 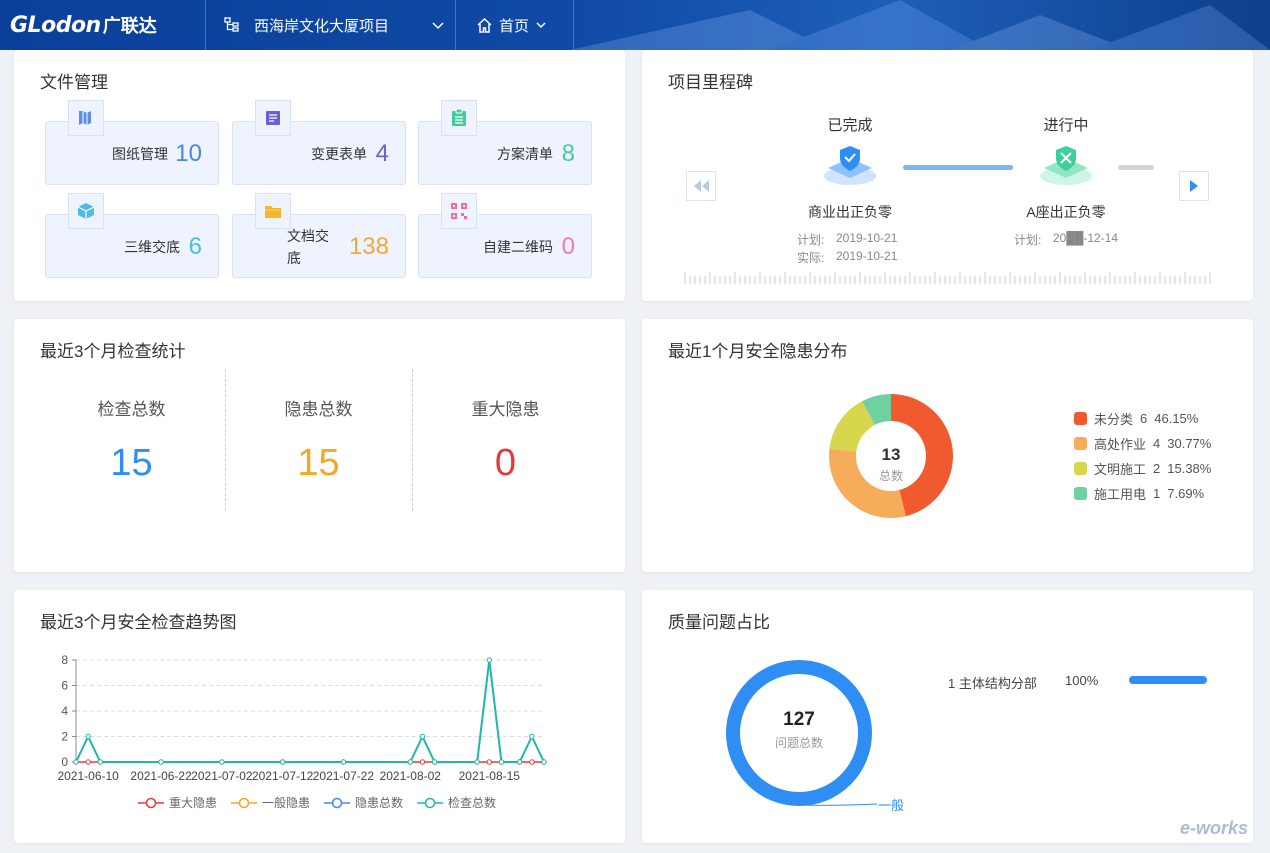 I want to click on x-tick-label: 2021-06-10, so click(x=88, y=776).